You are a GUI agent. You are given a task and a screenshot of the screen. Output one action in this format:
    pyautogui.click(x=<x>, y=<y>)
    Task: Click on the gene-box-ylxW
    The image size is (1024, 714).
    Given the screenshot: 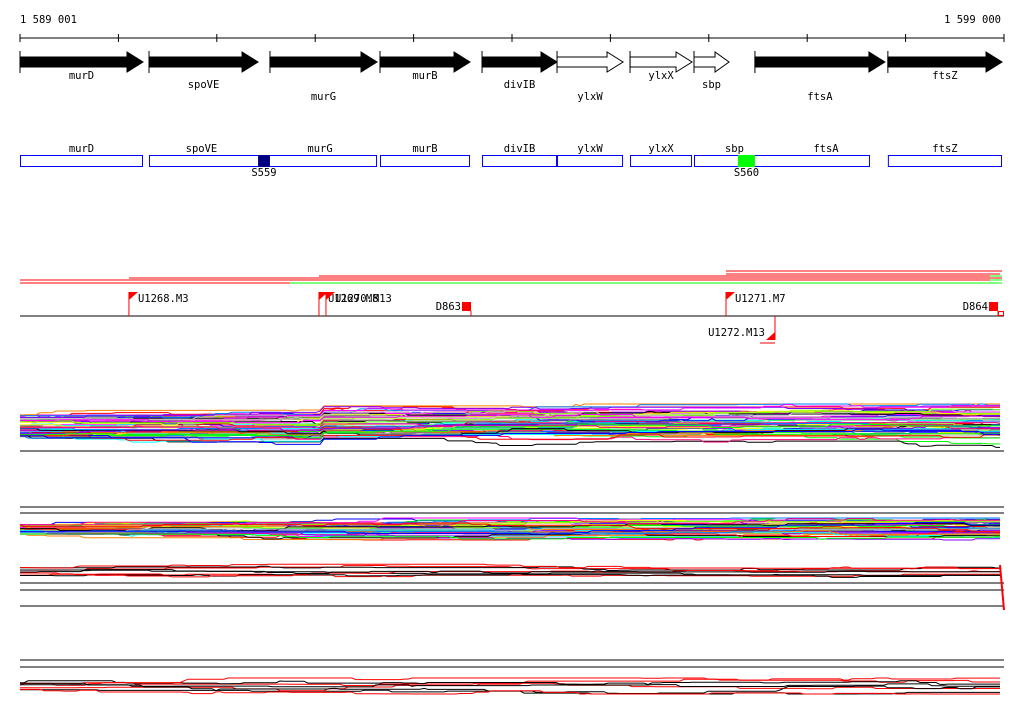 What is the action you would take?
    pyautogui.click(x=590, y=161)
    